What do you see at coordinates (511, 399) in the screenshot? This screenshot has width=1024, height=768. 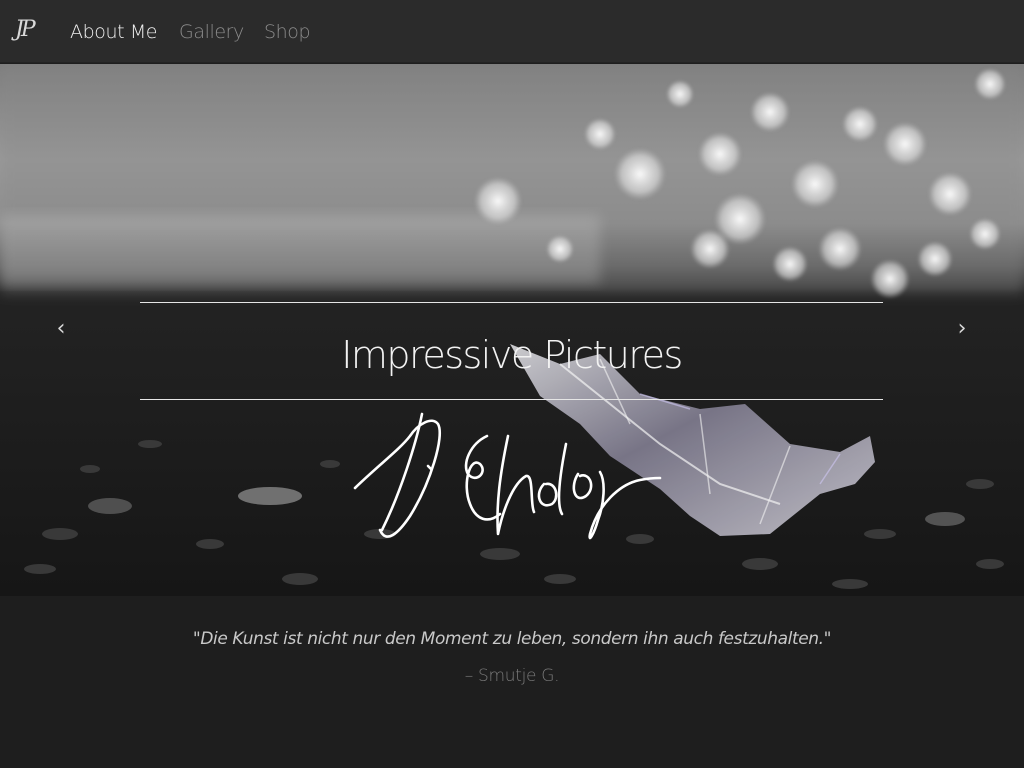 I see `caption-bottom-rule` at bounding box center [511, 399].